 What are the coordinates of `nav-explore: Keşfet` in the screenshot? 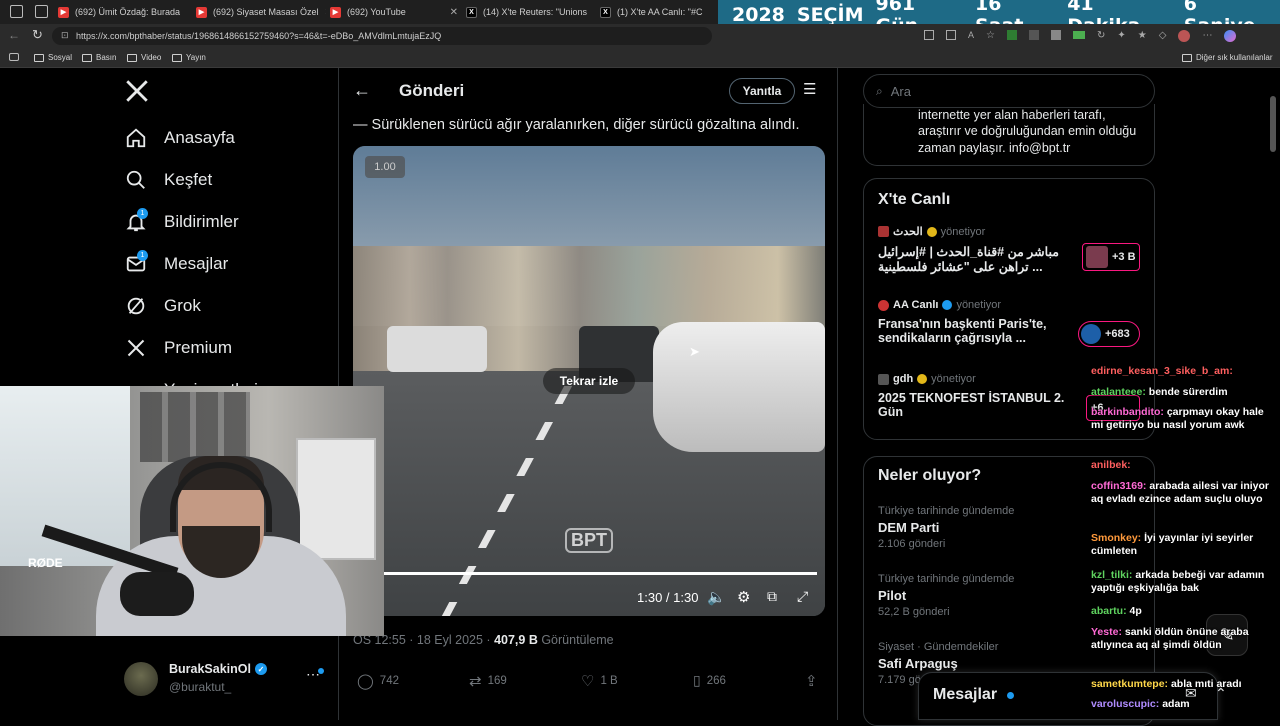 It's located at (168, 180).